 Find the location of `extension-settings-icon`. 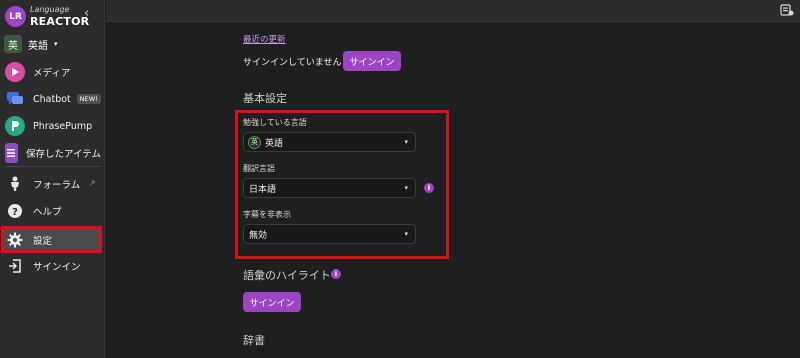

extension-settings-icon is located at coordinates (787, 10).